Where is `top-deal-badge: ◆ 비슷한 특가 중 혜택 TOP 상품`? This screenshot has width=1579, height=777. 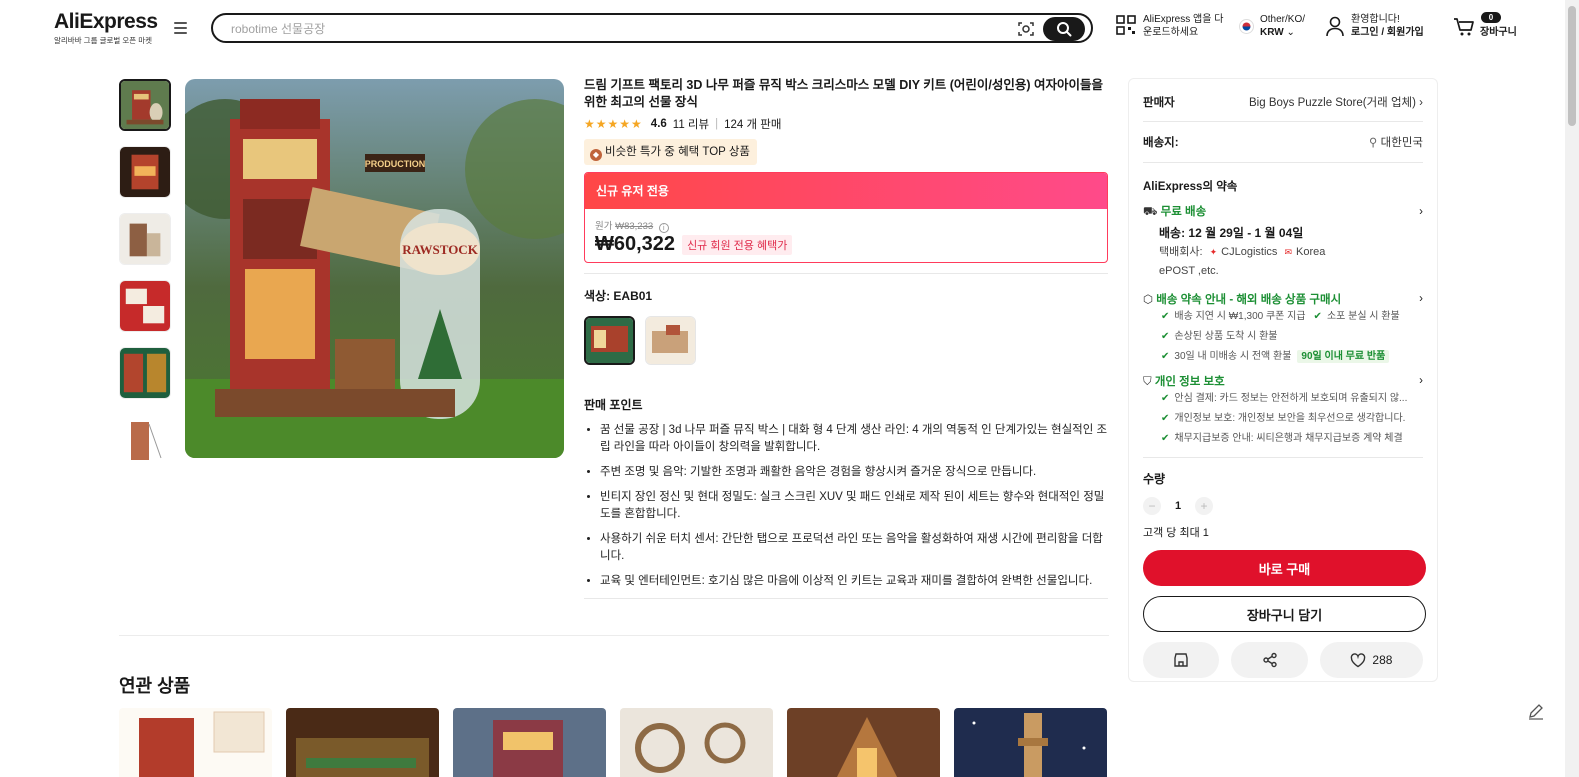
top-deal-badge: ◆ 비슷한 특가 중 혜택 TOP 상품 is located at coordinates (670, 152).